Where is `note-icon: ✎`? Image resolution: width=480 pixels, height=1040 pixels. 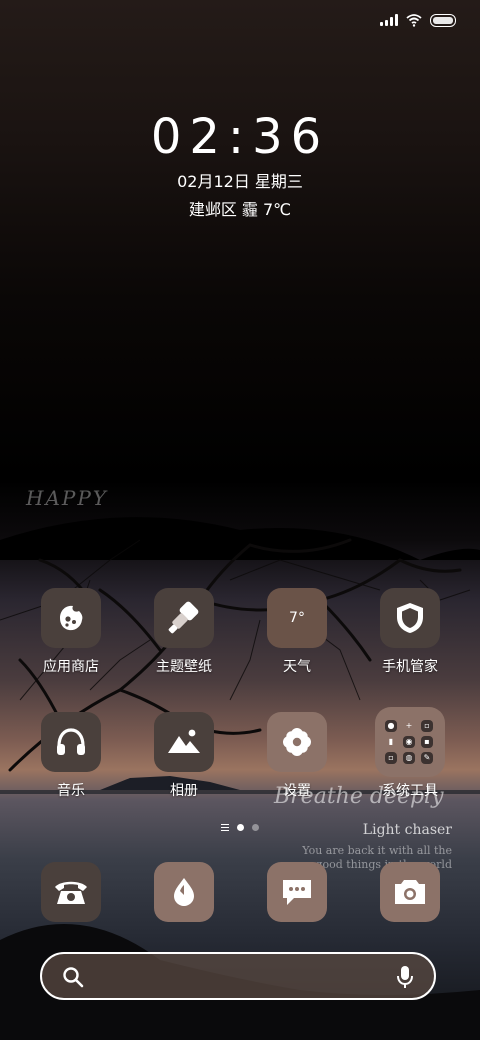
note-icon: ✎ is located at coordinates (427, 758).